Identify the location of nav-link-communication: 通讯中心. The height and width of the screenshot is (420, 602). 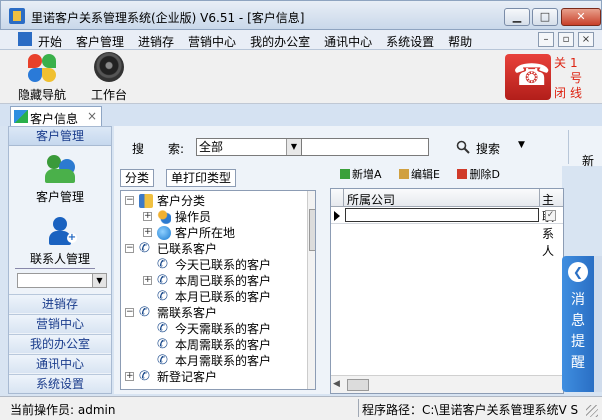
(60, 363).